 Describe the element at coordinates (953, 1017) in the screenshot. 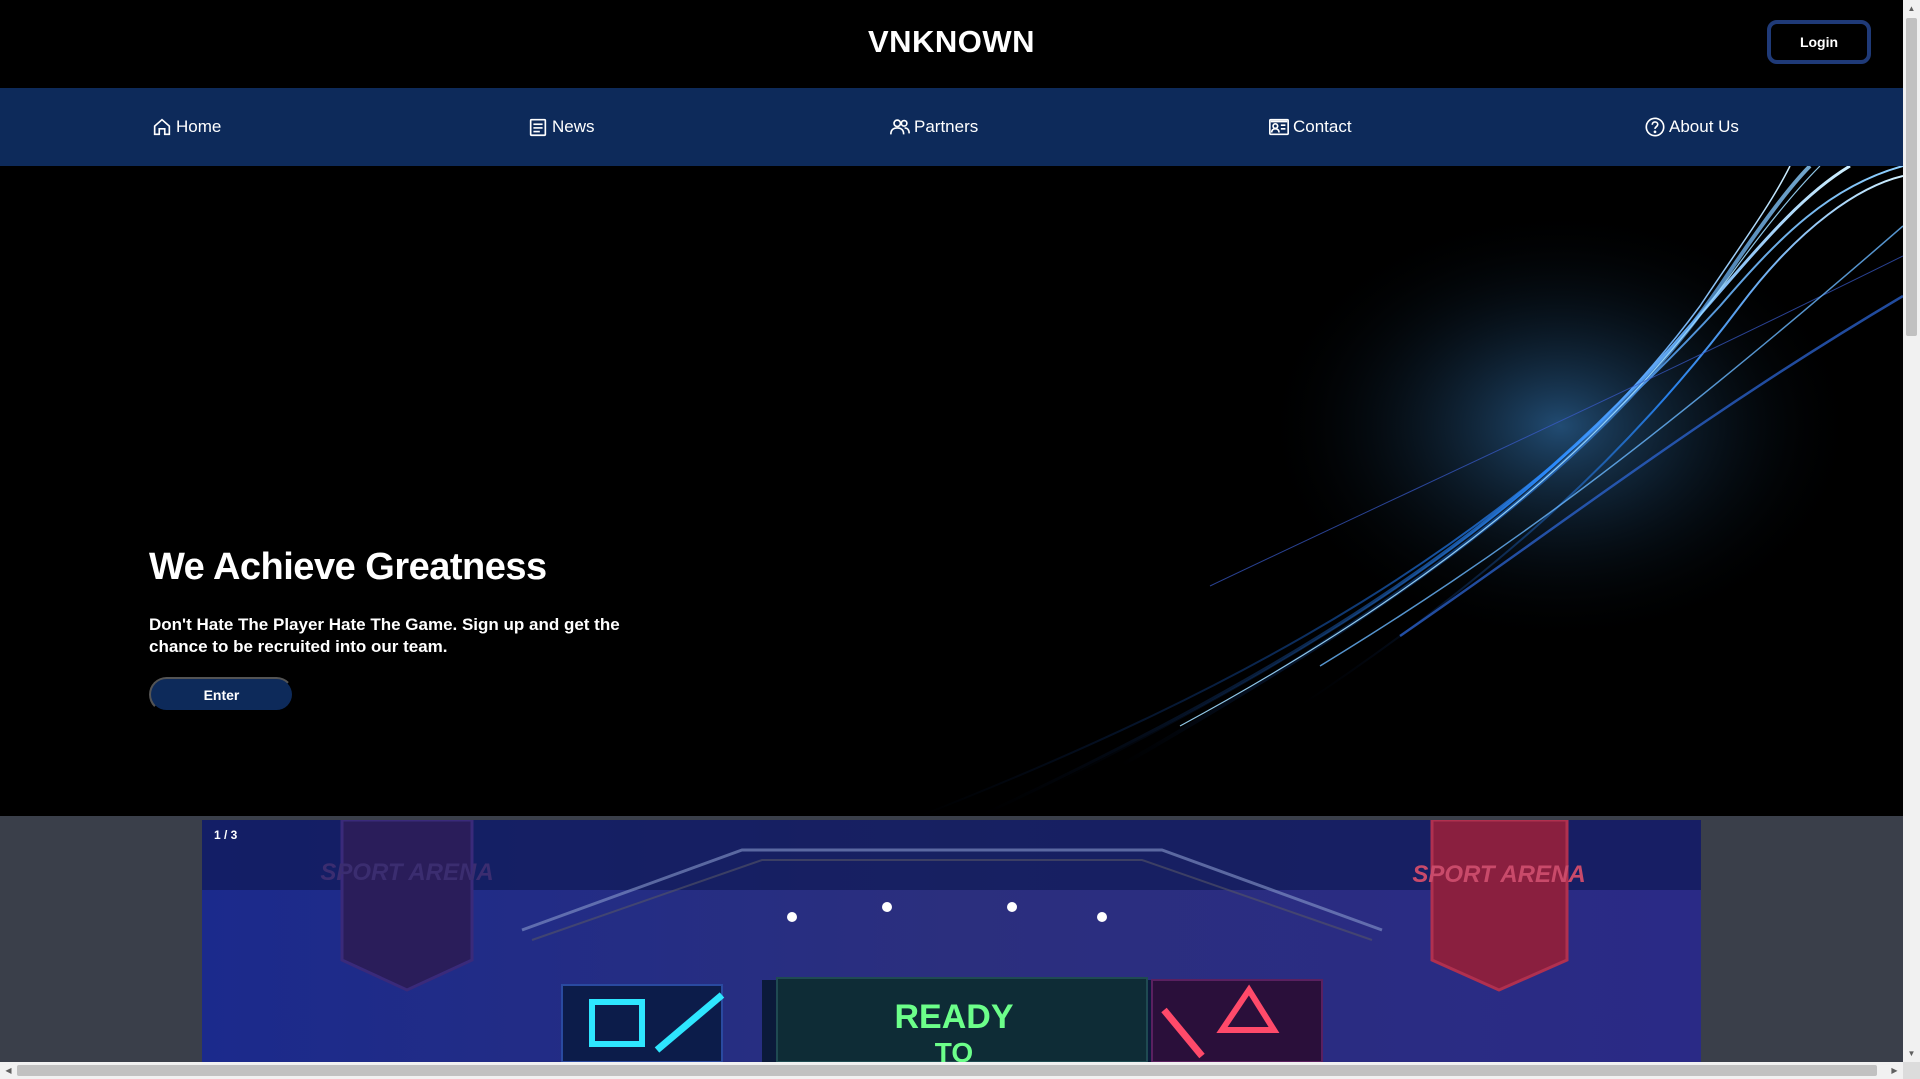

I see `screen-text-ready: READY` at that location.